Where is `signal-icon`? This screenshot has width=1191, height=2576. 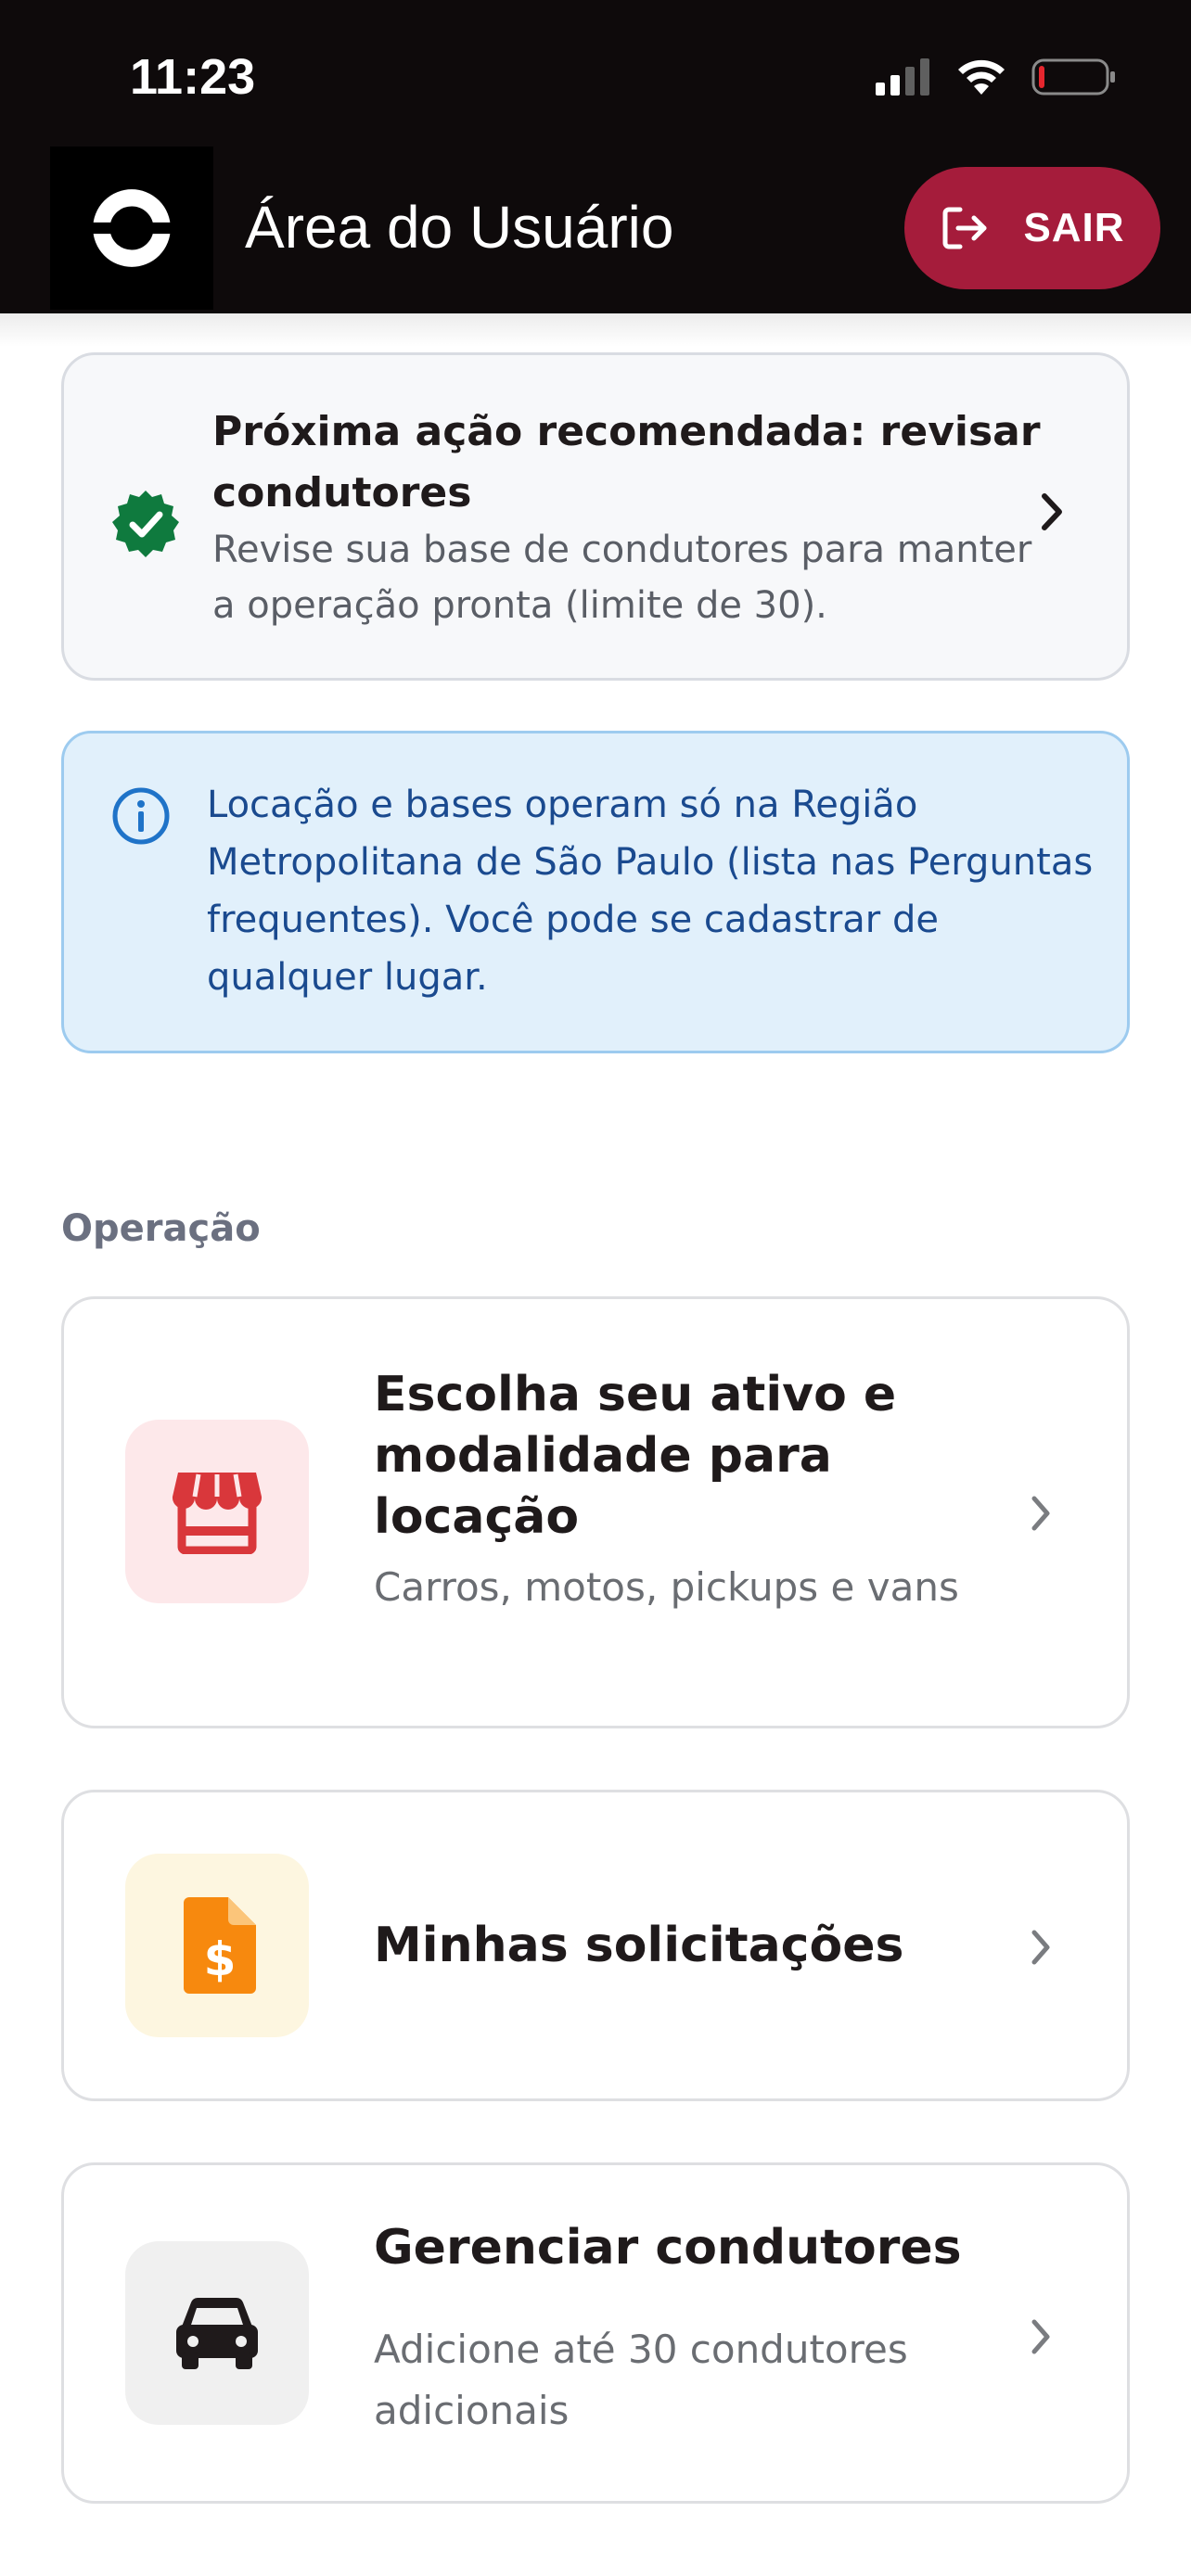 signal-icon is located at coordinates (903, 77).